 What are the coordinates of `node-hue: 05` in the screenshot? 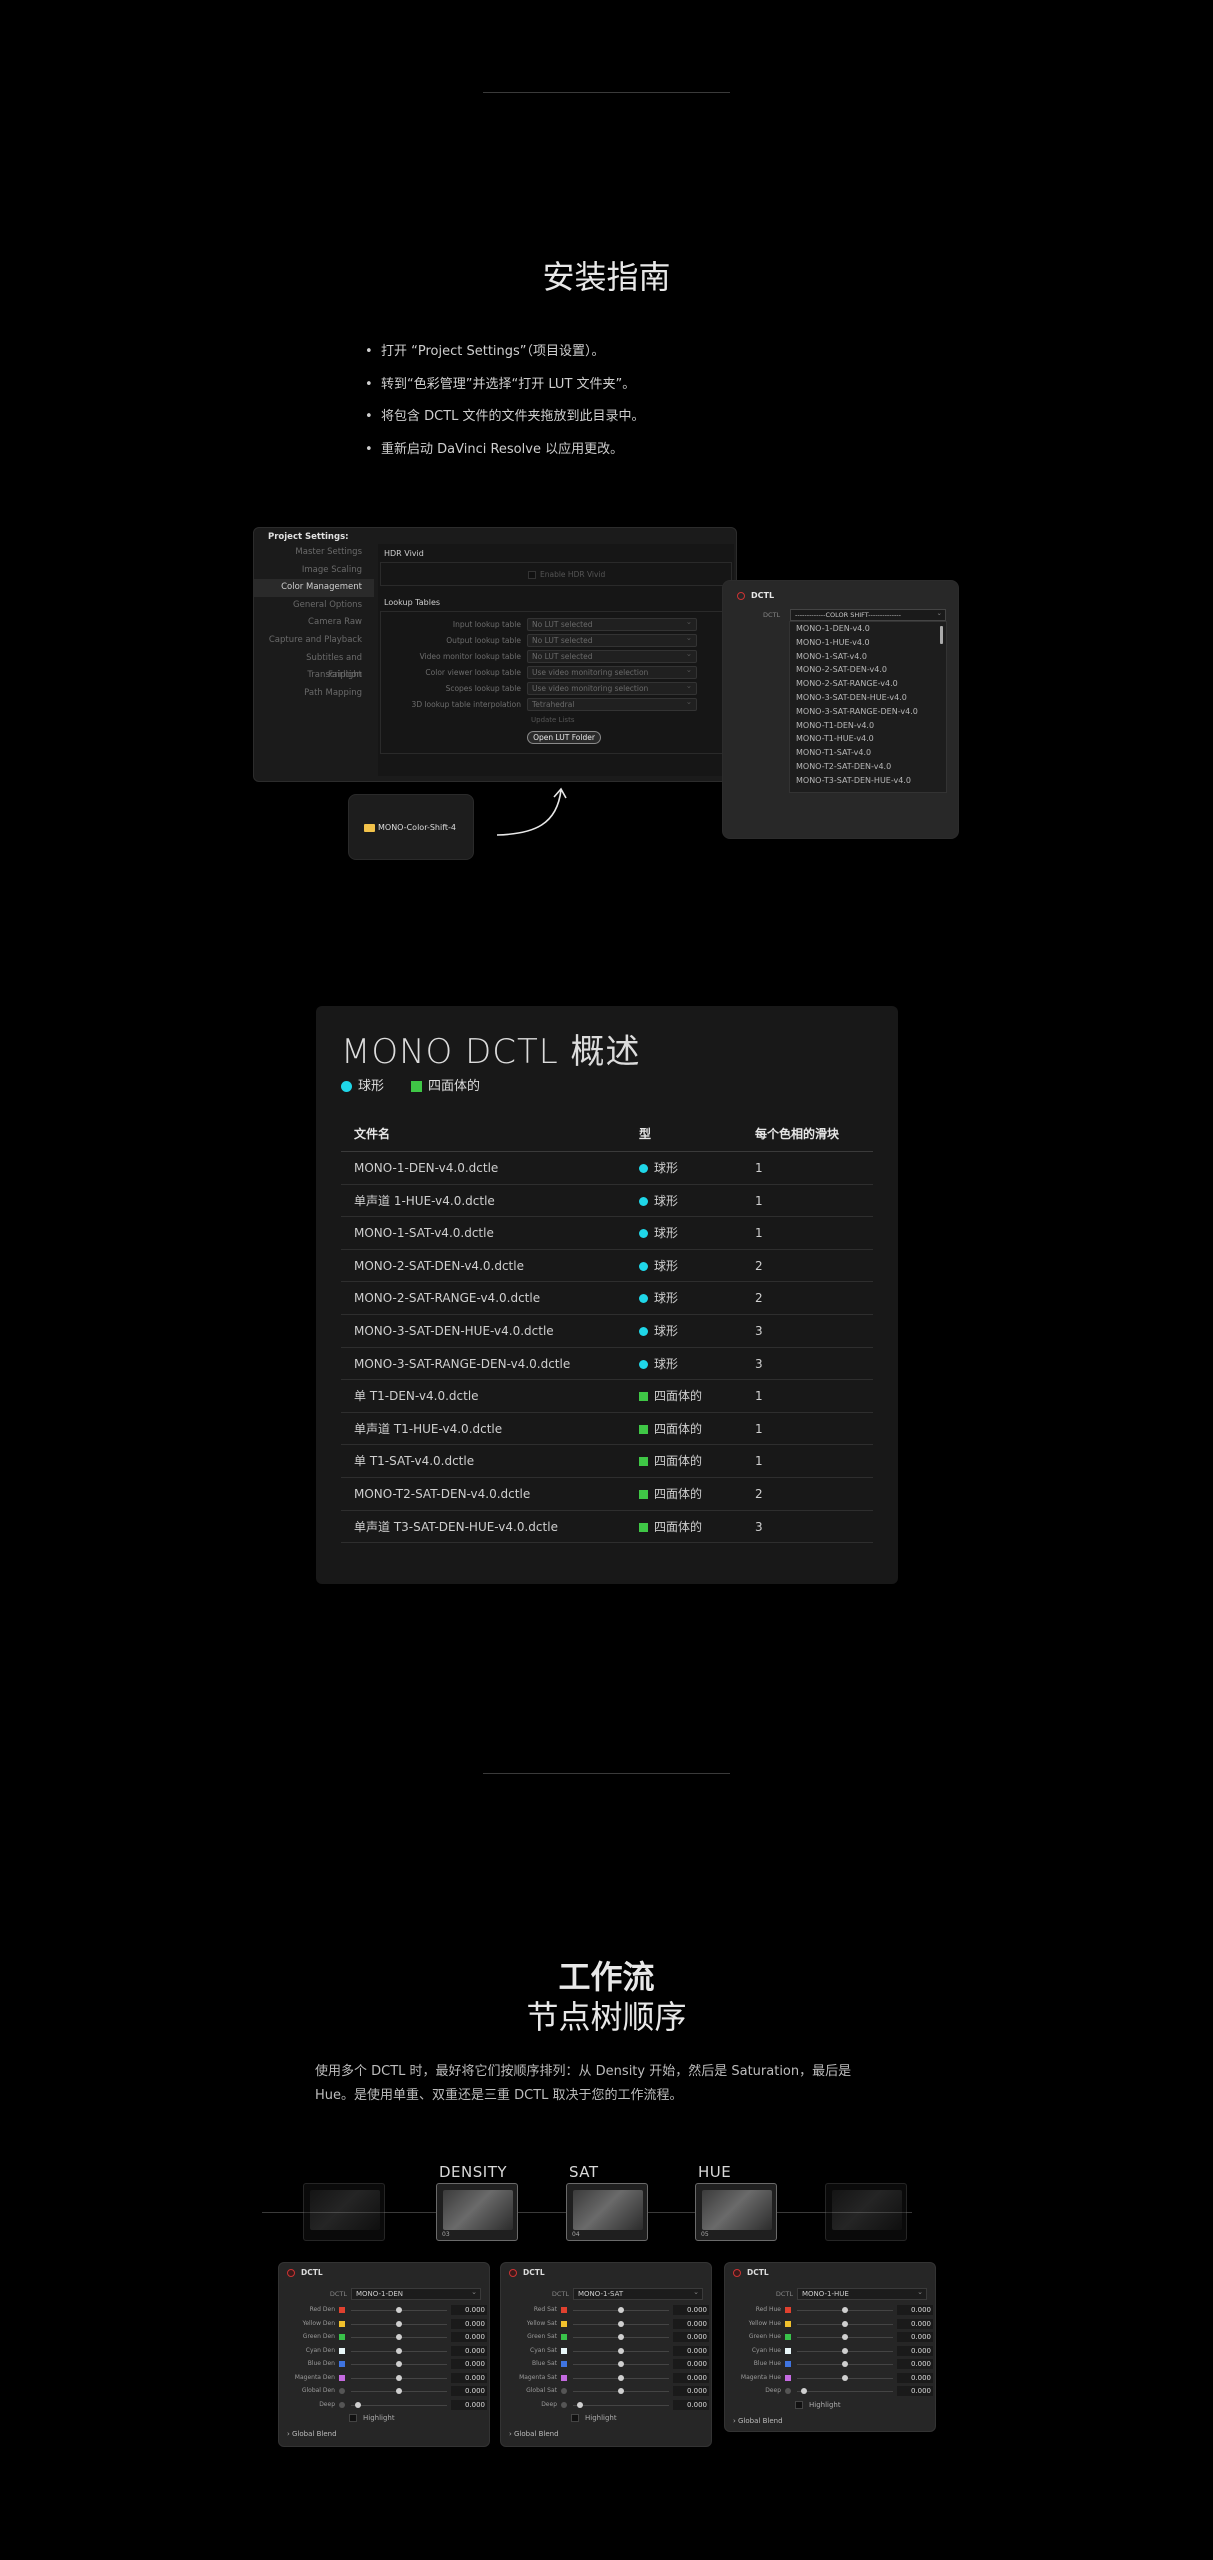 It's located at (736, 2212).